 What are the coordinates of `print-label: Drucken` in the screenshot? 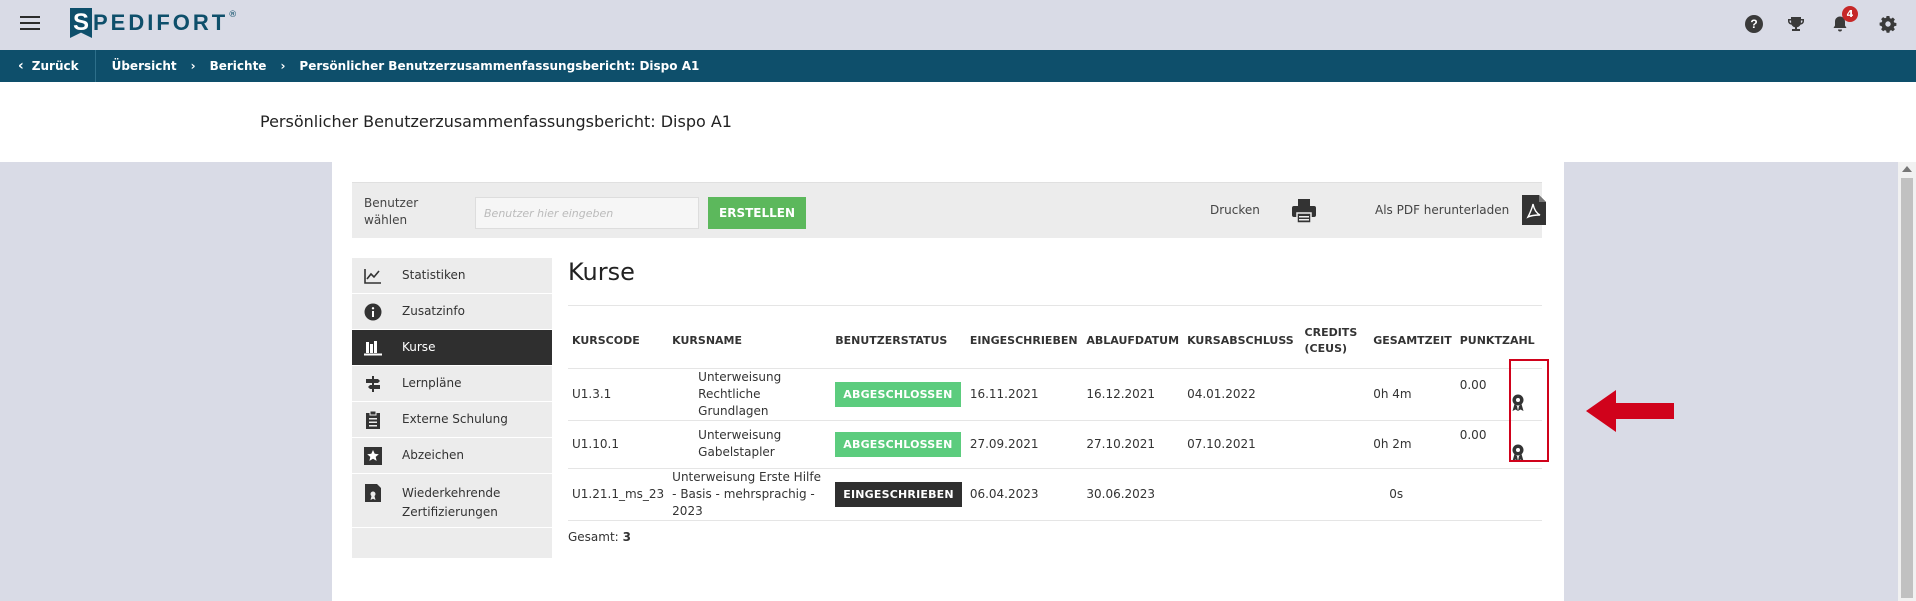 It's located at (1235, 210).